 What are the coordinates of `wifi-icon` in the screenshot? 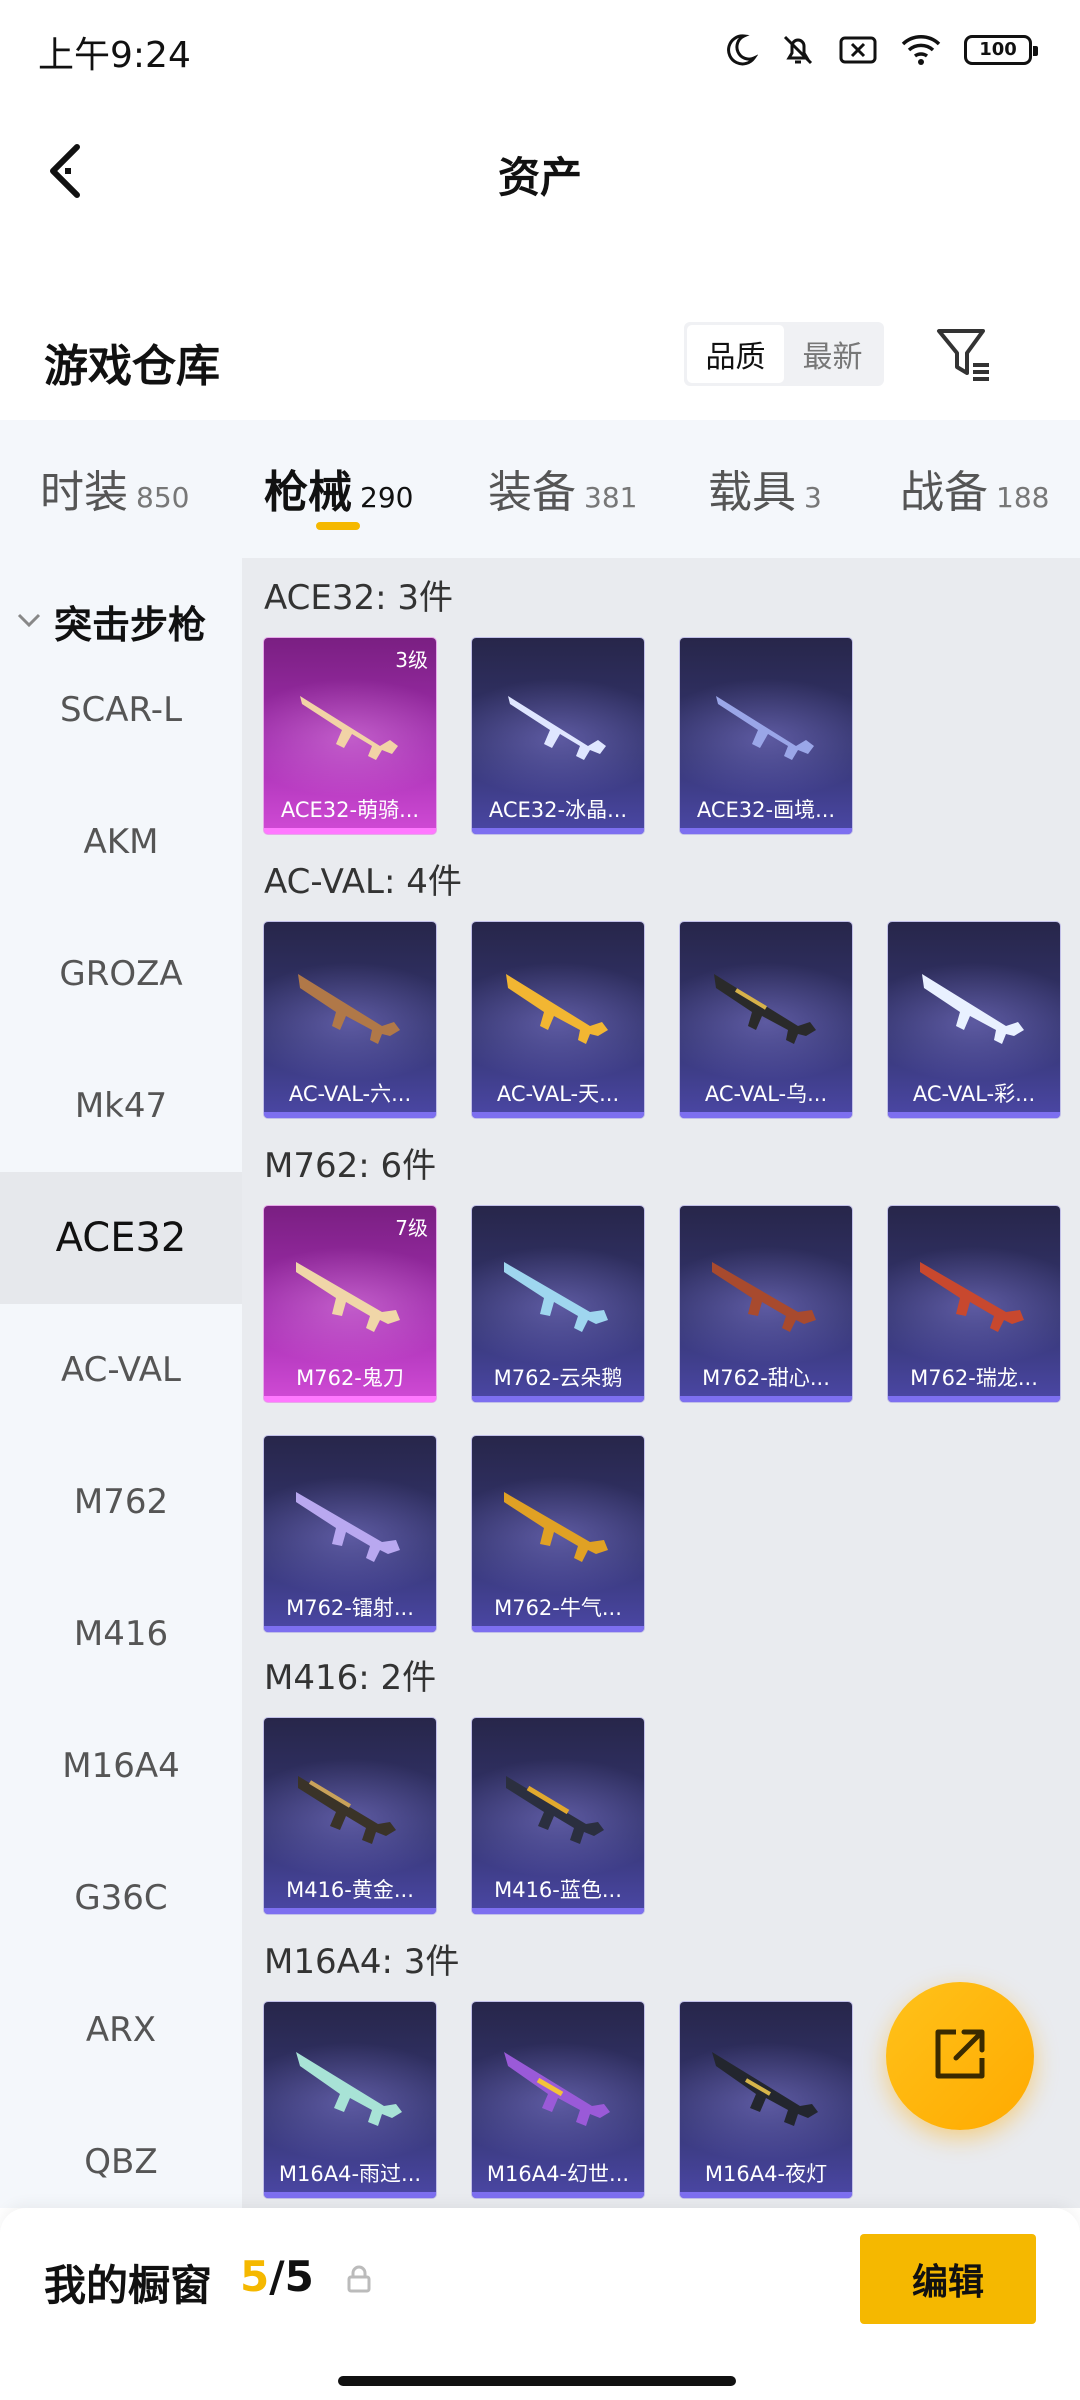 It's located at (921, 50).